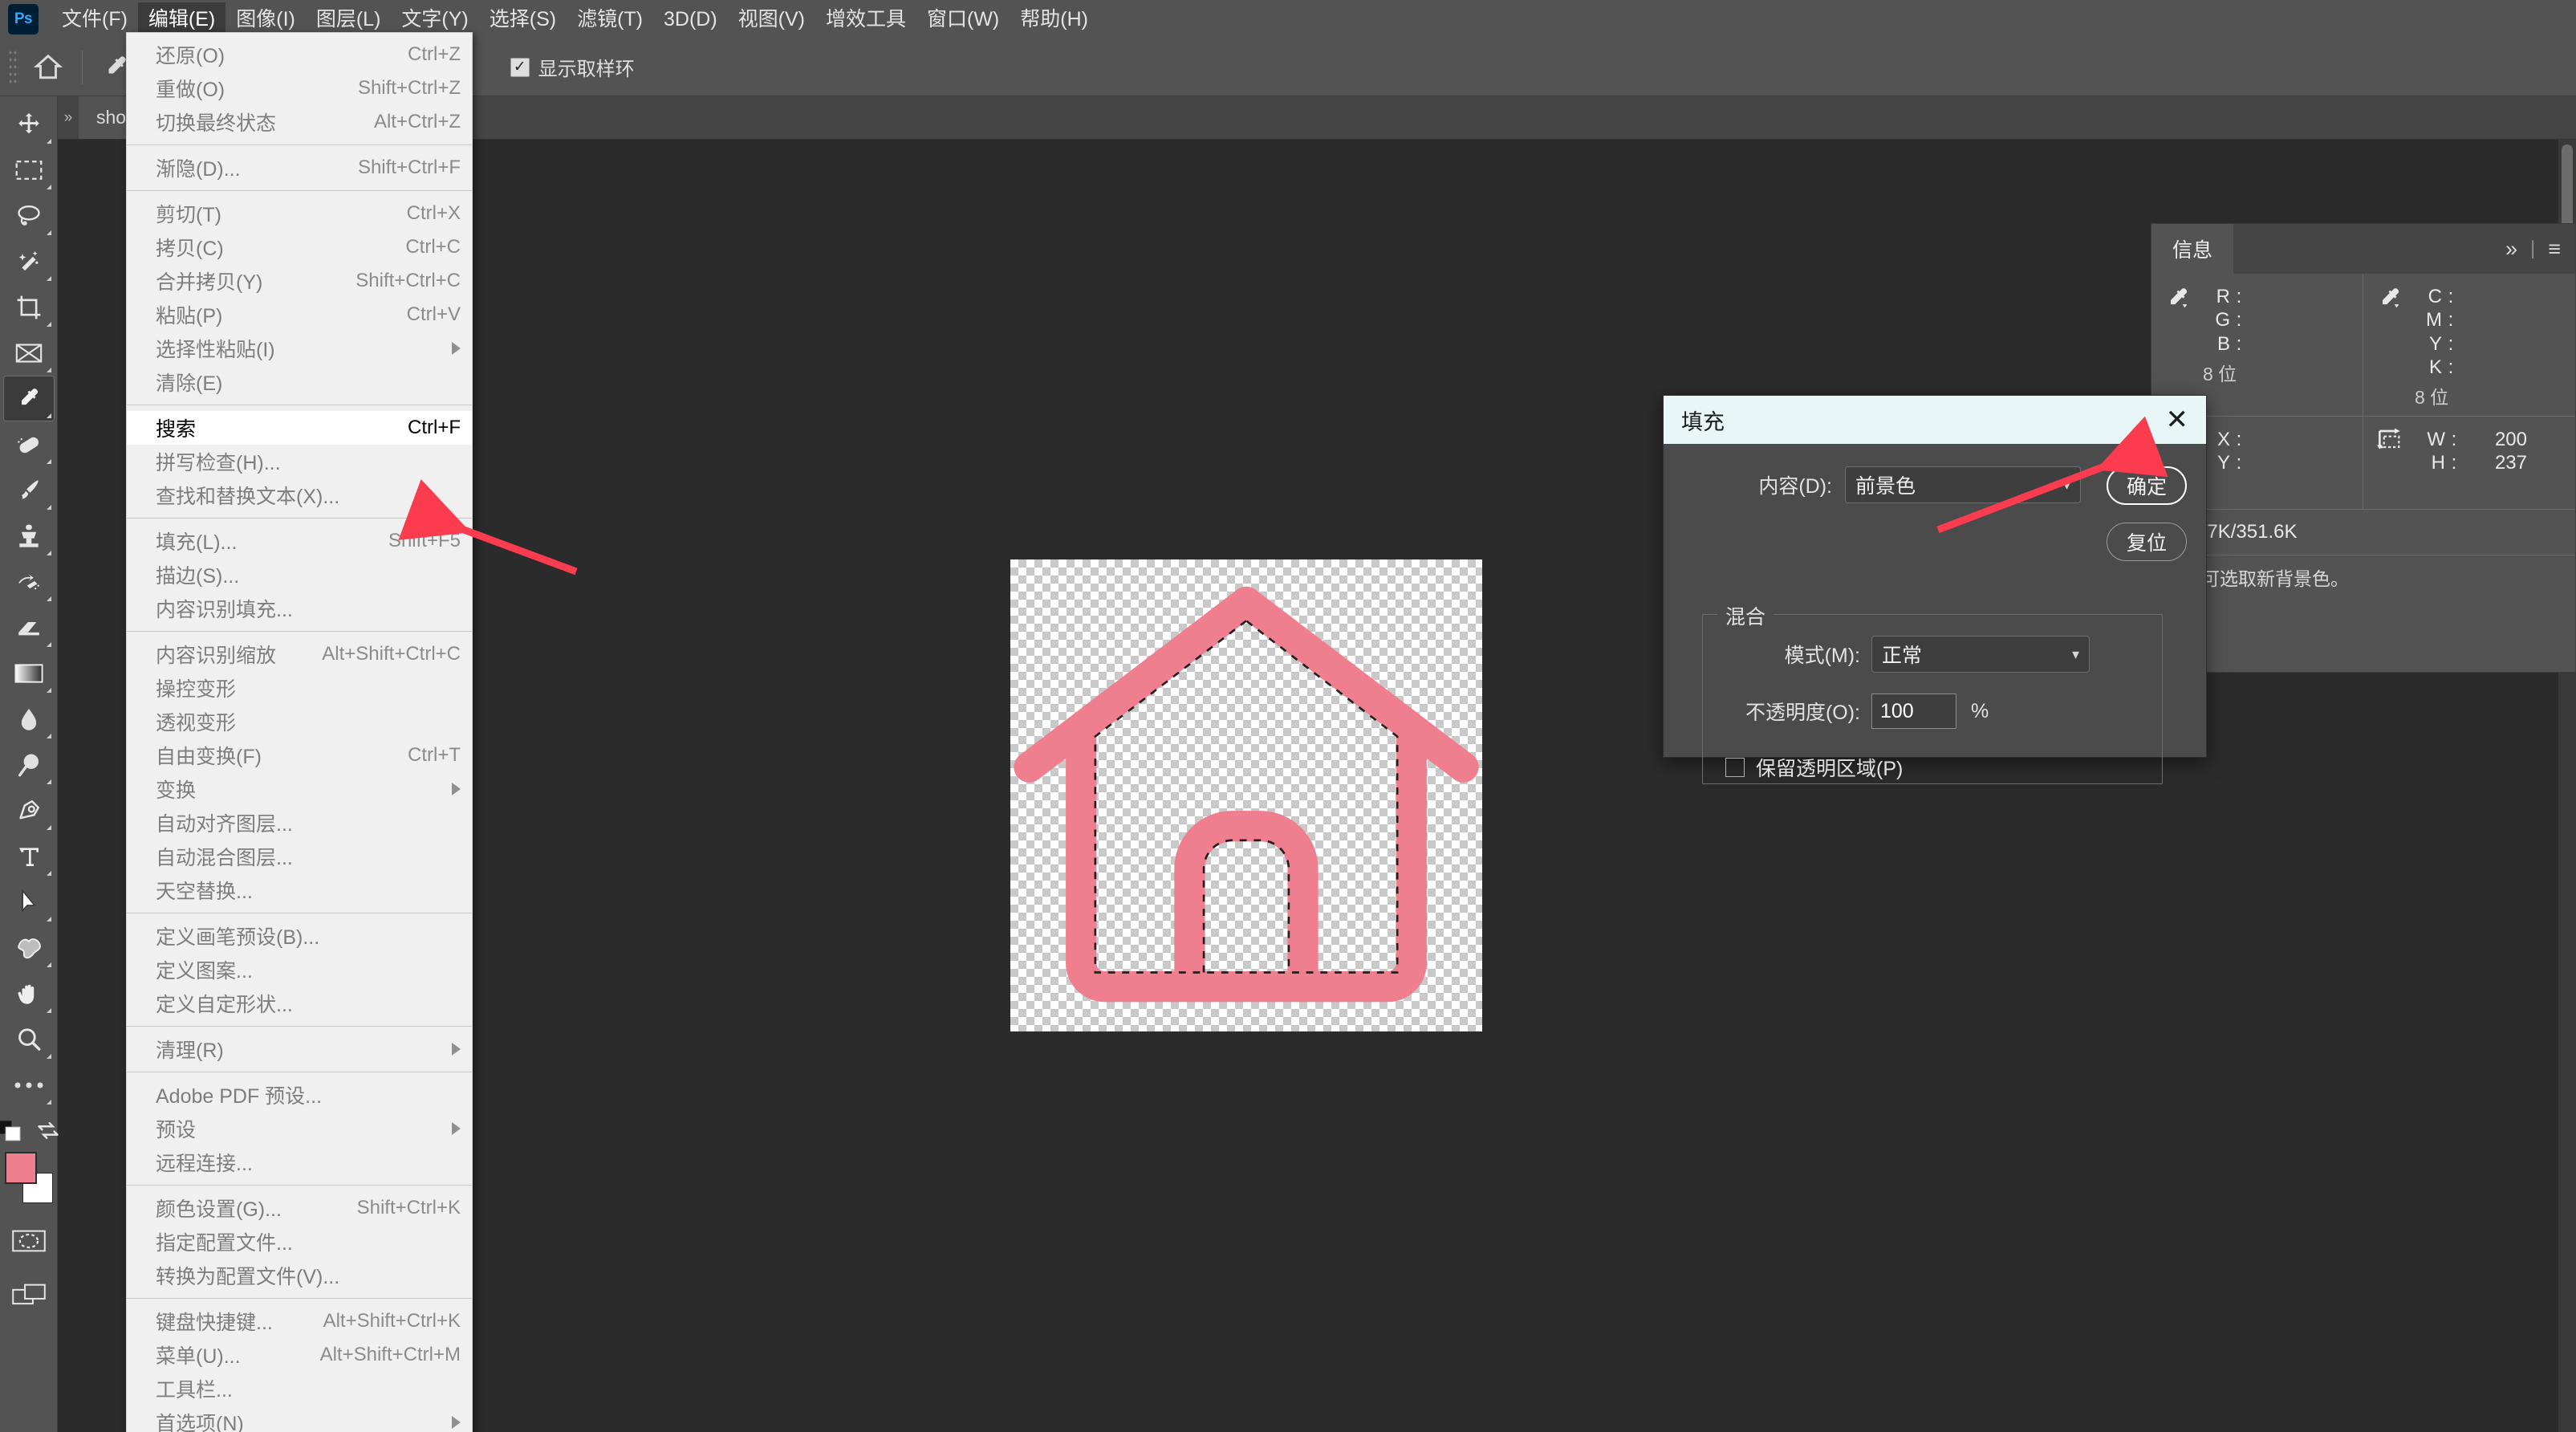  I want to click on tab-info: 信息, so click(2192, 249).